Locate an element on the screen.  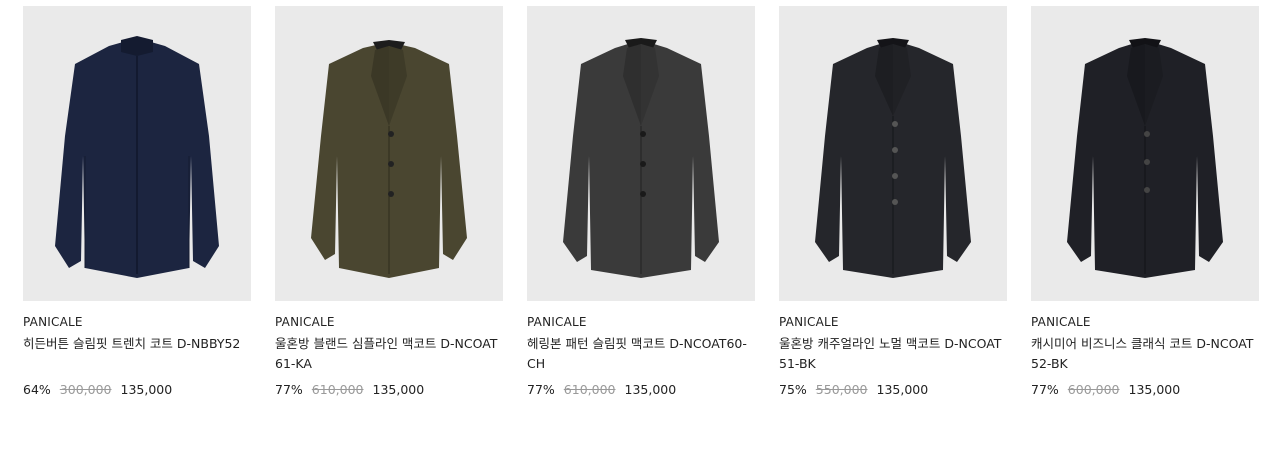
original-price: 600,000 is located at coordinates (1093, 389).